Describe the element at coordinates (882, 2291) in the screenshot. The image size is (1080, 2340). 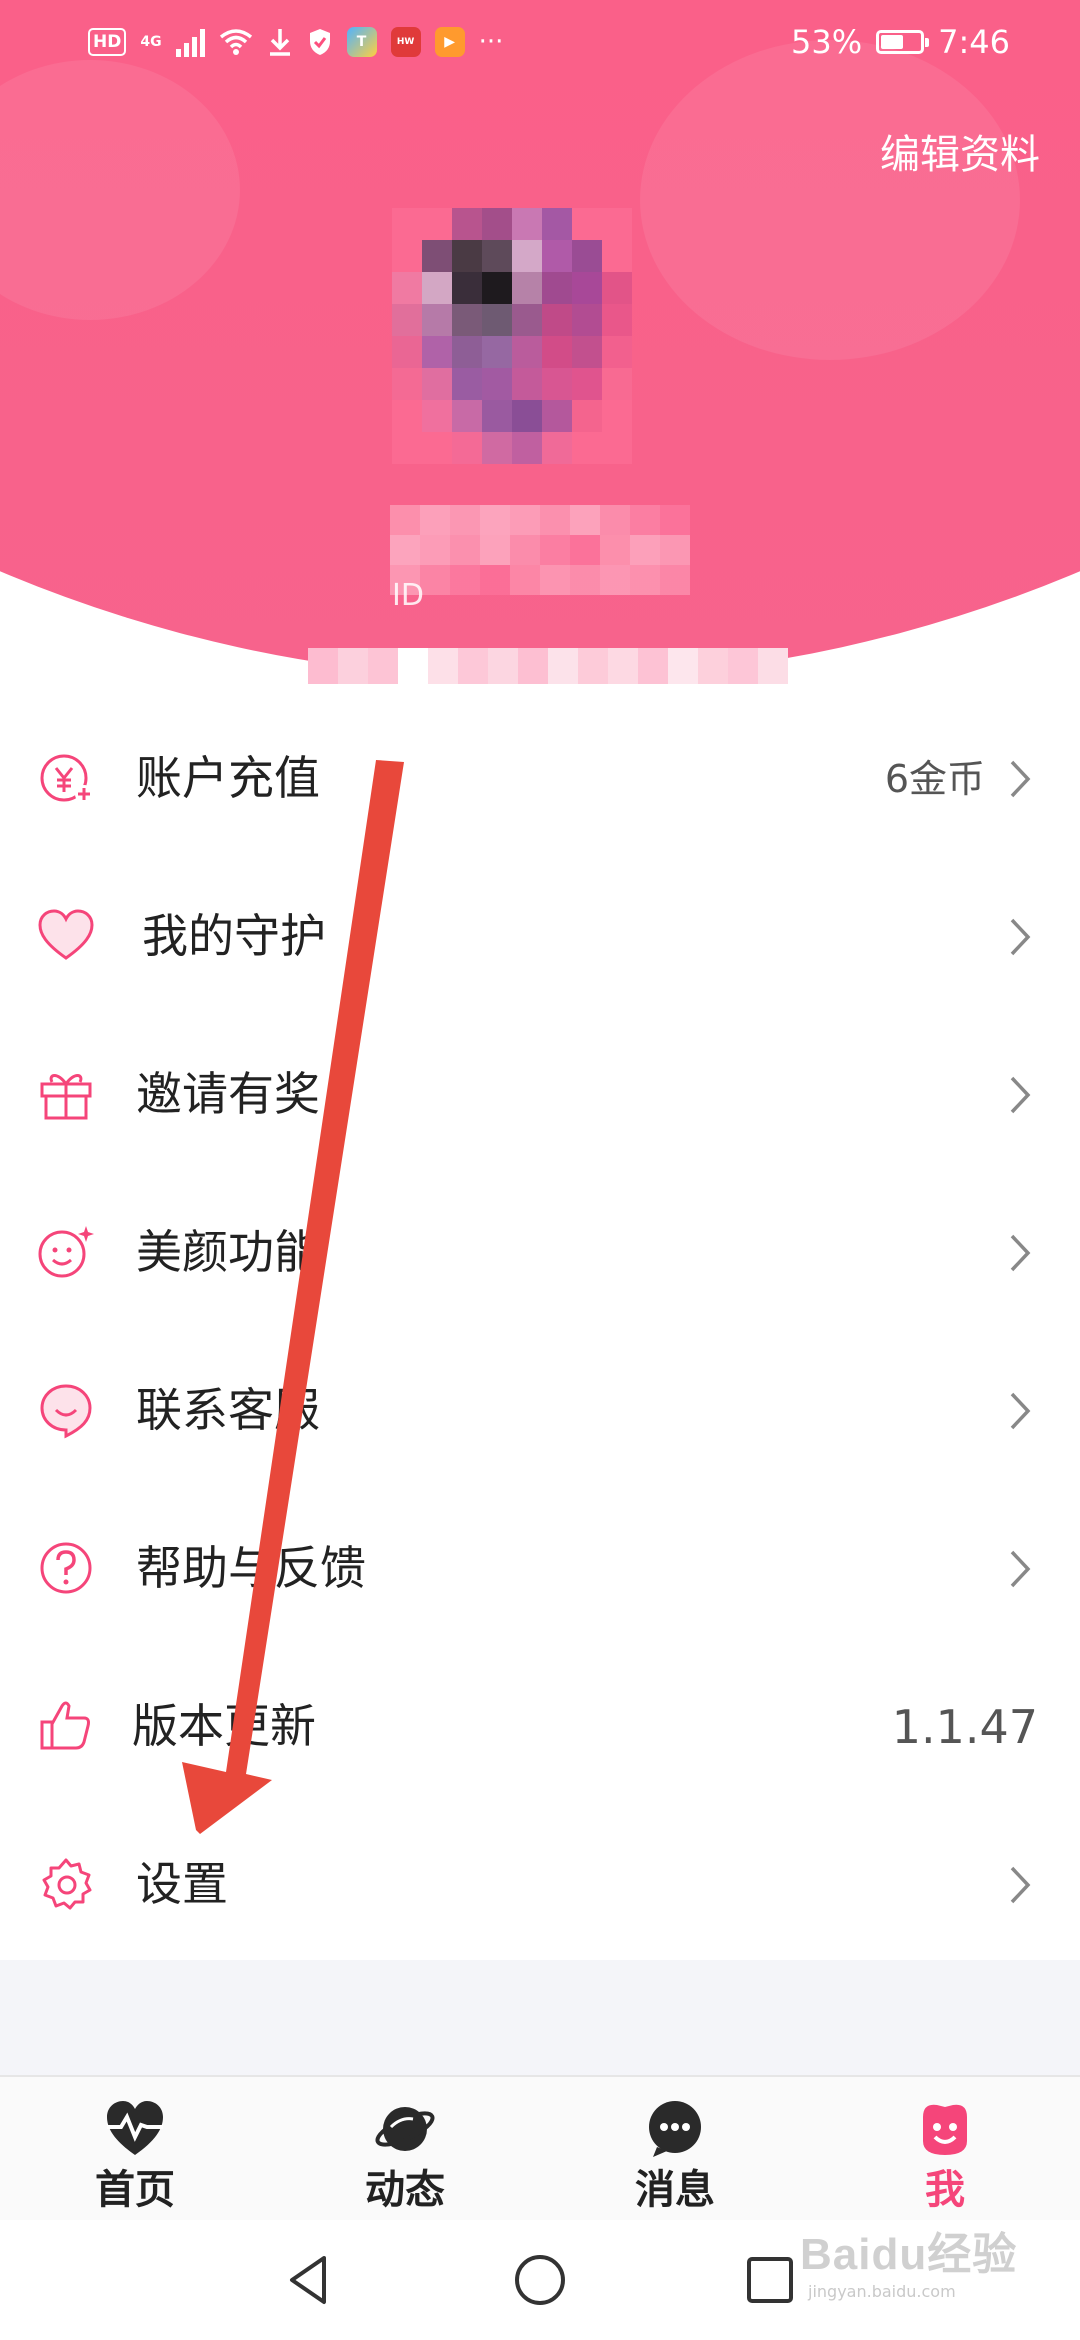
I see `watermark-url: jingyan.baidu.com` at that location.